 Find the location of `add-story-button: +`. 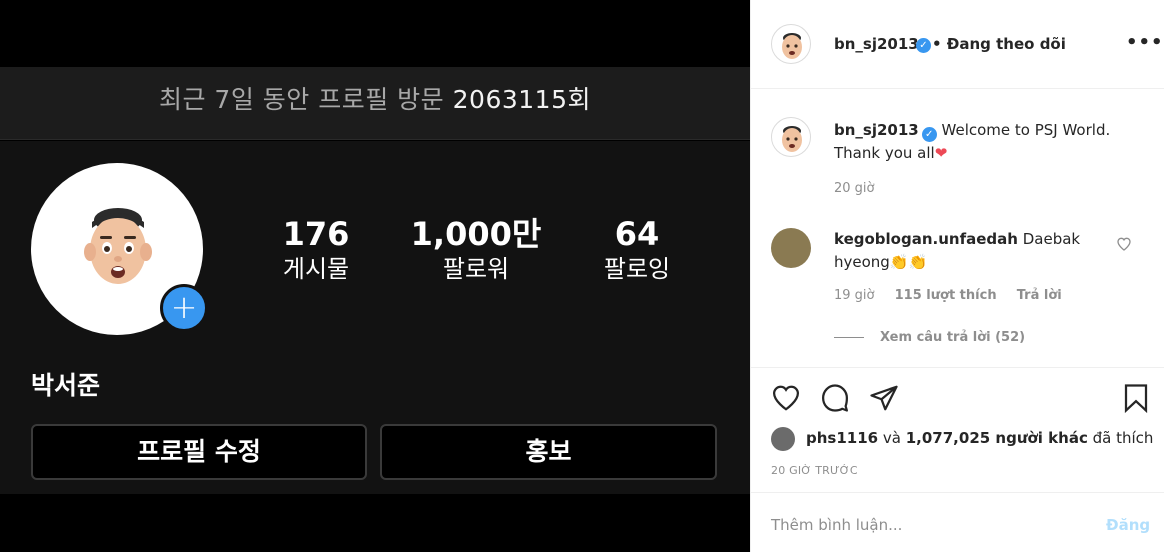

add-story-button: + is located at coordinates (184, 308).